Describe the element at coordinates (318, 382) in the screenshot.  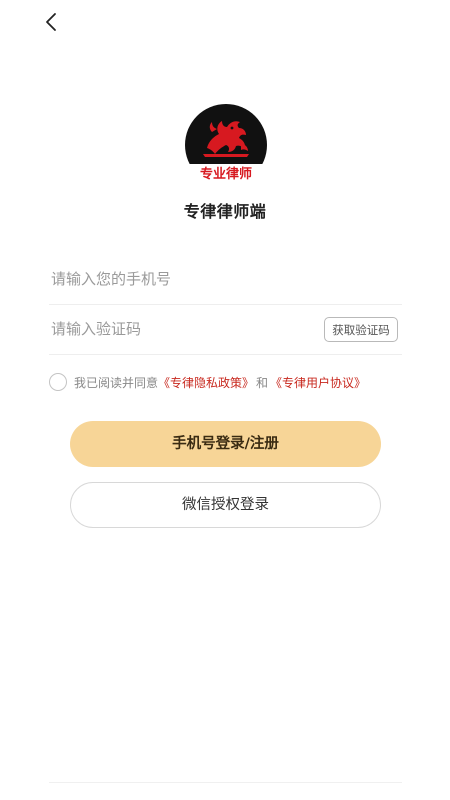
I see `user-agreement-link: 《专律用户协议》` at that location.